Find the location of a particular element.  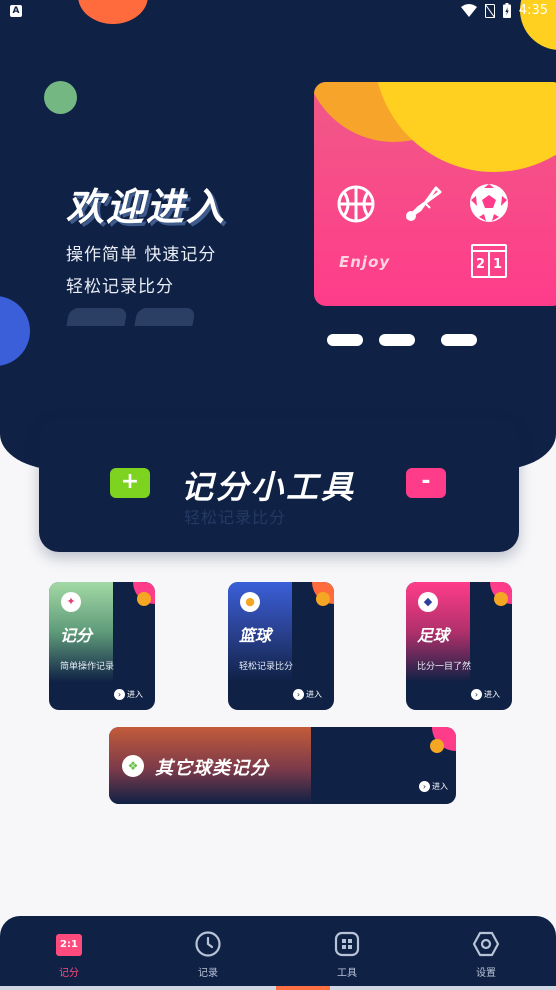

tab-label: 记录 is located at coordinates (208, 973).